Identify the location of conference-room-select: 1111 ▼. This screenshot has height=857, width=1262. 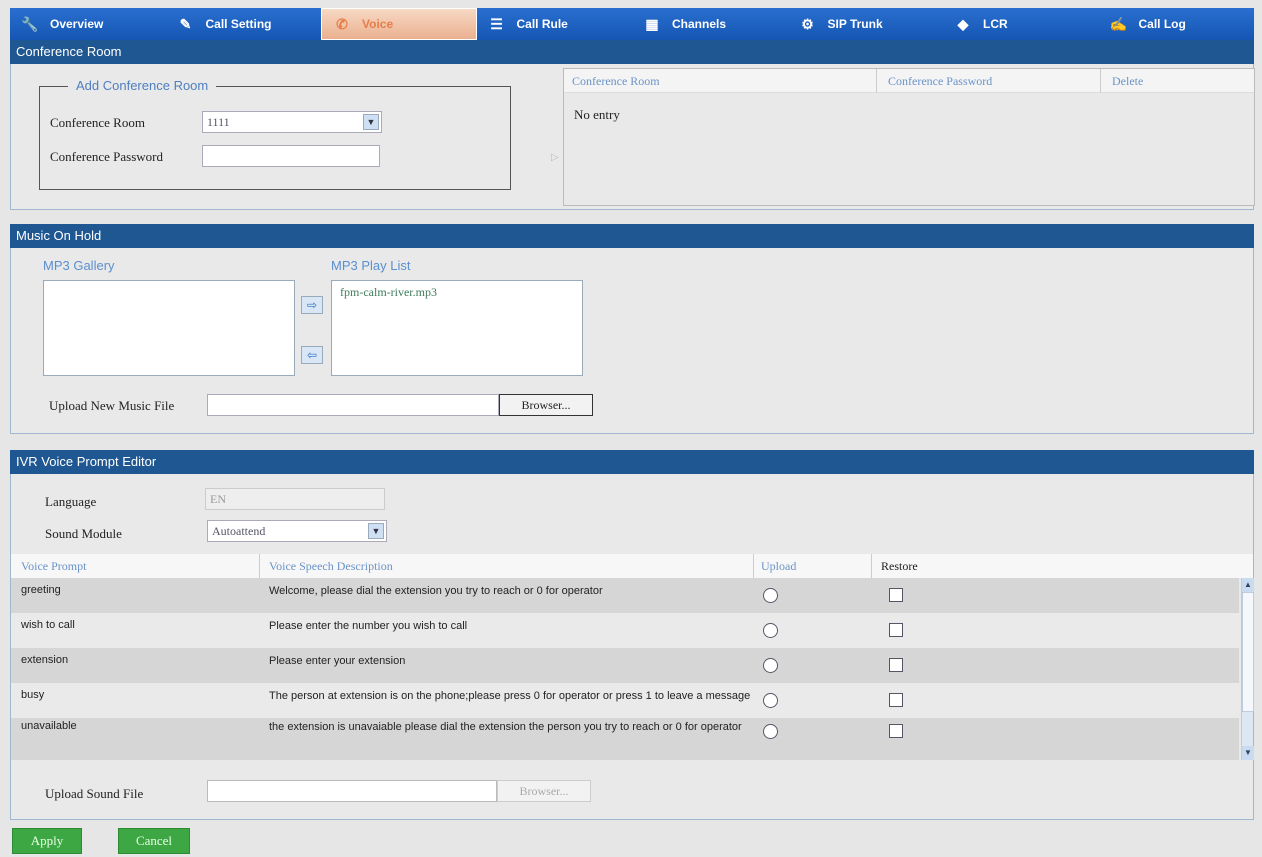
(292, 122).